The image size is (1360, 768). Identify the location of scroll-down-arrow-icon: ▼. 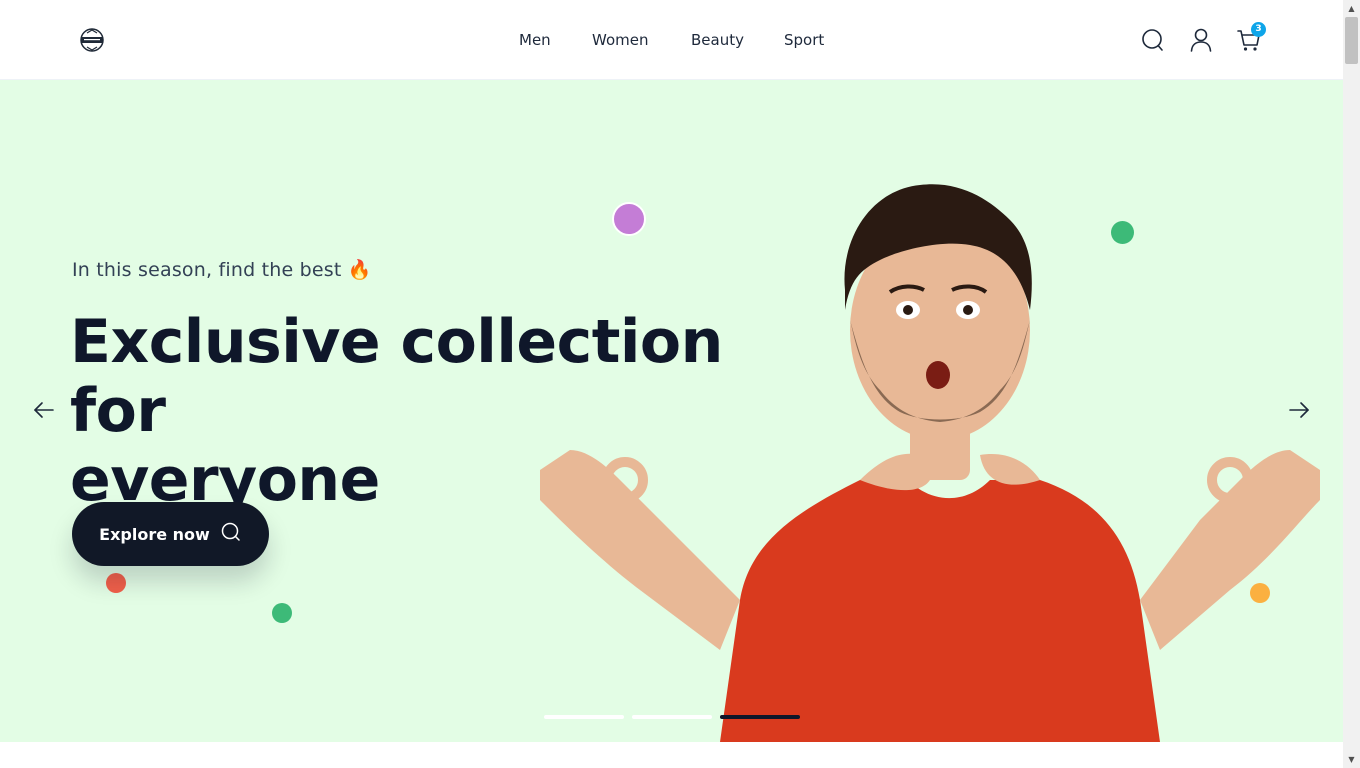
(1351, 759).